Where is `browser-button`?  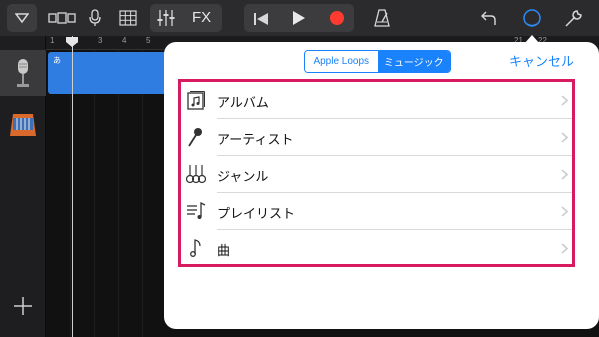 browser-button is located at coordinates (62, 18).